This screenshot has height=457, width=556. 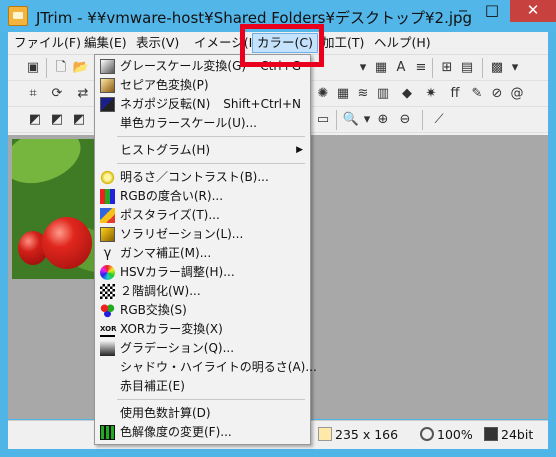 I want to click on menu-help: ヘルプ(H), so click(x=402, y=43).